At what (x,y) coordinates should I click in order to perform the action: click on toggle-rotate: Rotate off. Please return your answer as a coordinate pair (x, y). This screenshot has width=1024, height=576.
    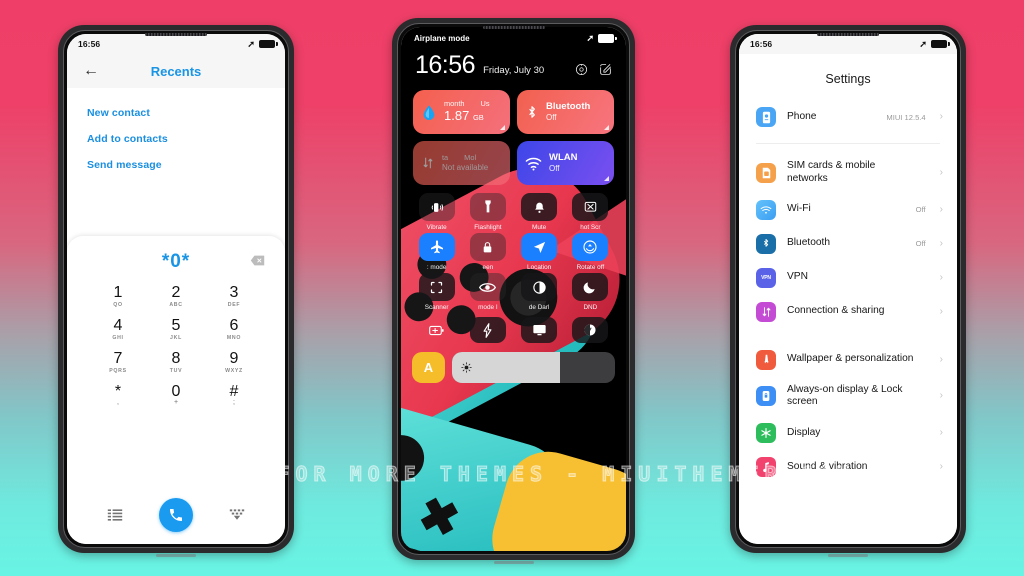
    Looking at the image, I should click on (590, 252).